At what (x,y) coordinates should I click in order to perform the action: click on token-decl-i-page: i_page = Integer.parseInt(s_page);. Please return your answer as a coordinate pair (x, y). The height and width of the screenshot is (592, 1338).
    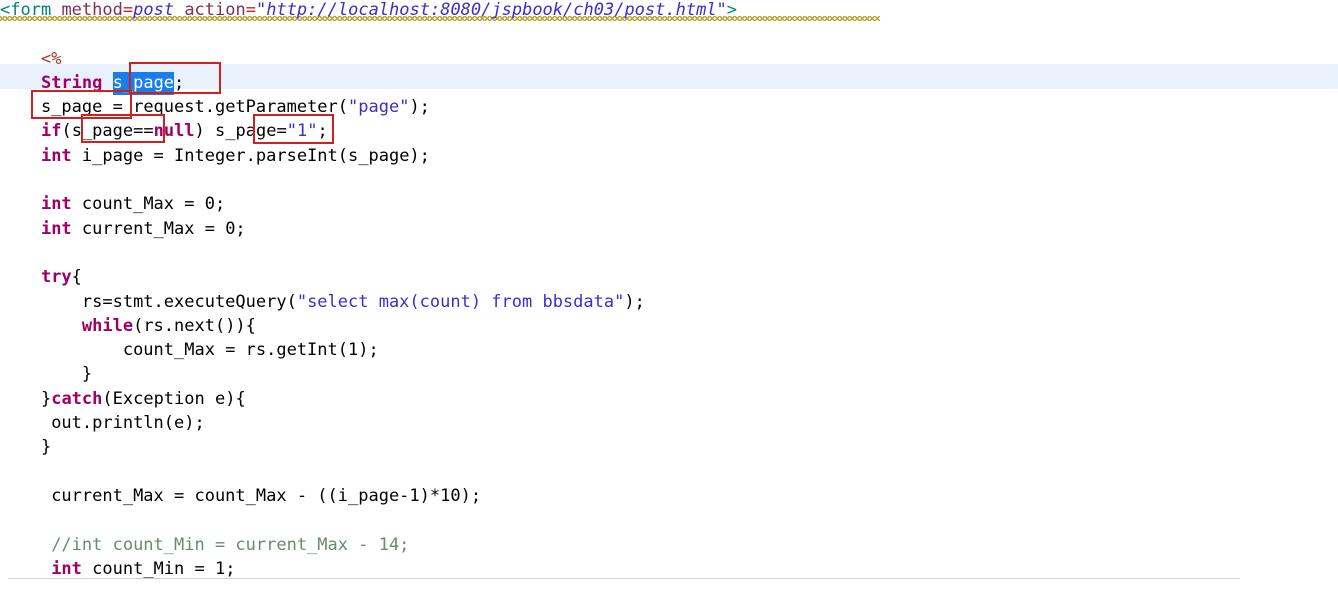
    Looking at the image, I should click on (250, 155).